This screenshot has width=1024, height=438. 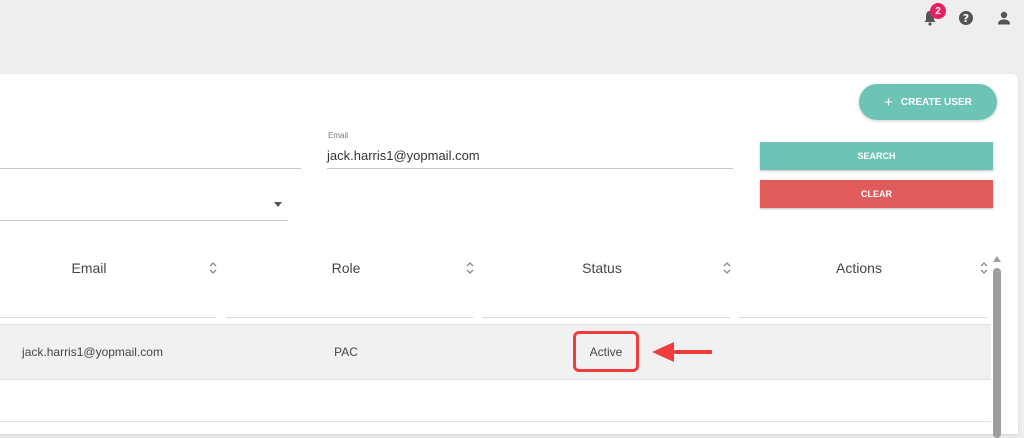 What do you see at coordinates (349, 317) in the screenshot?
I see `role-column-filter` at bounding box center [349, 317].